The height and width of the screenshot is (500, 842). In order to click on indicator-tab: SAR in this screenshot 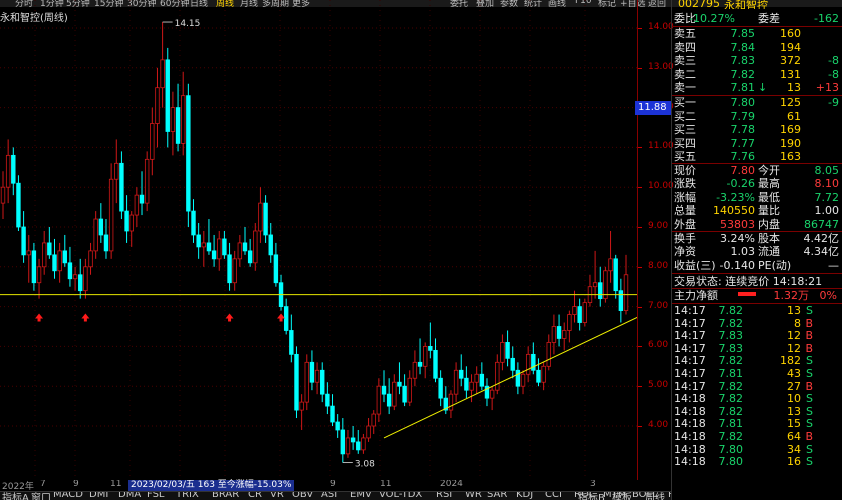, I will do `click(497, 496)`.